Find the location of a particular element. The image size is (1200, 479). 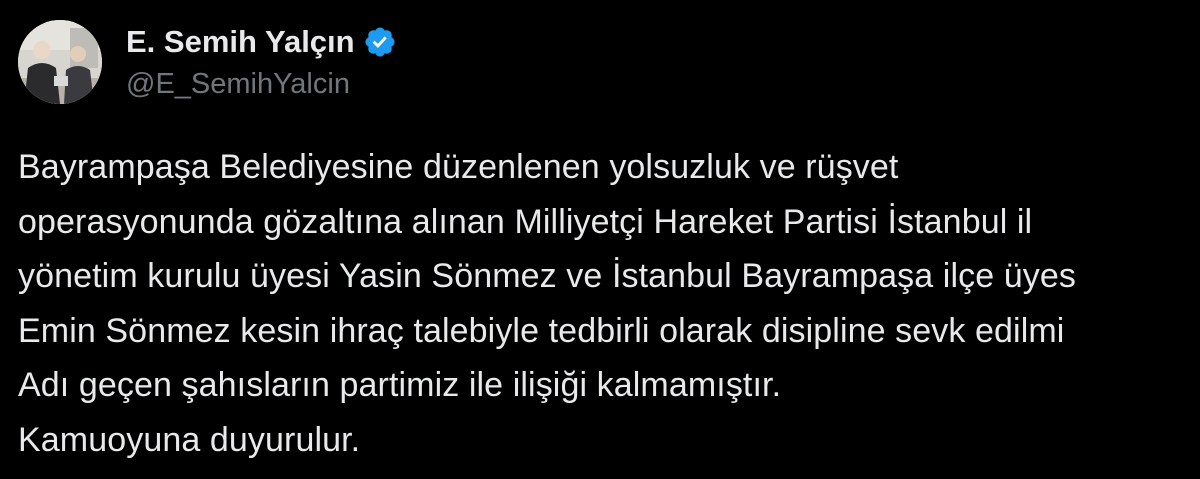

verified-badge-icon is located at coordinates (380, 42).